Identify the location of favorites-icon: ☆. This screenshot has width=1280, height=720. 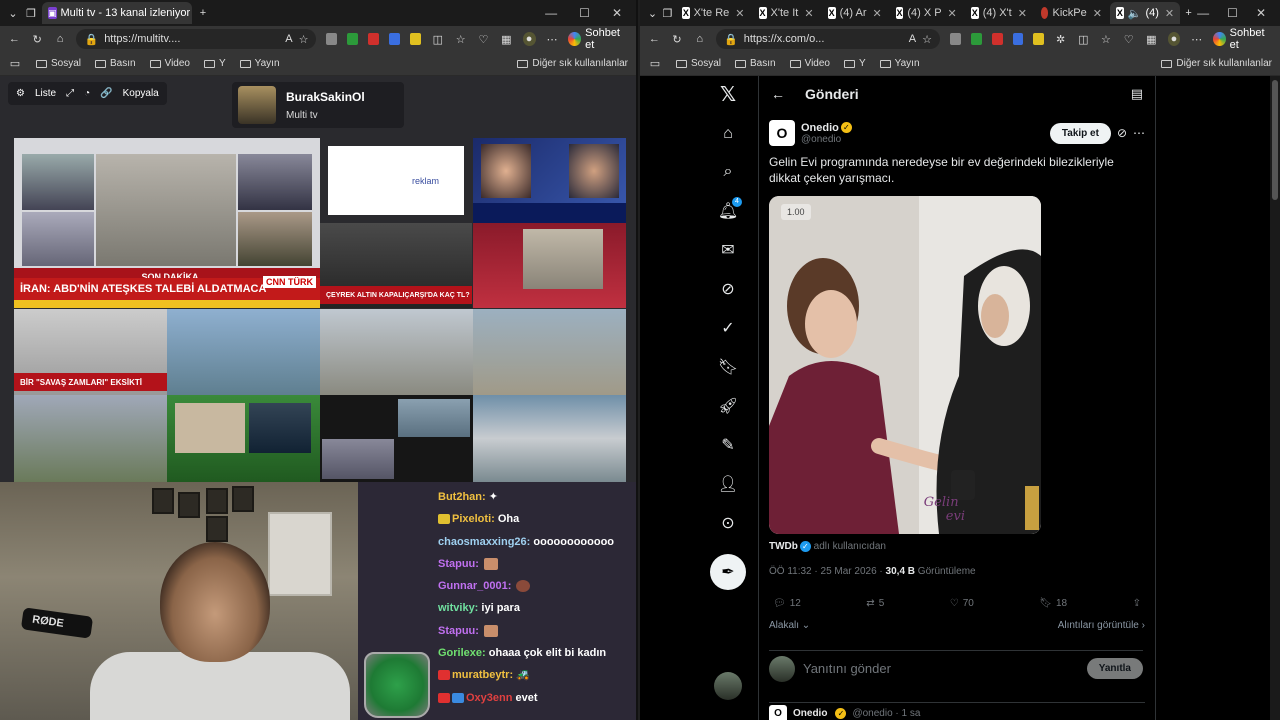
(460, 39).